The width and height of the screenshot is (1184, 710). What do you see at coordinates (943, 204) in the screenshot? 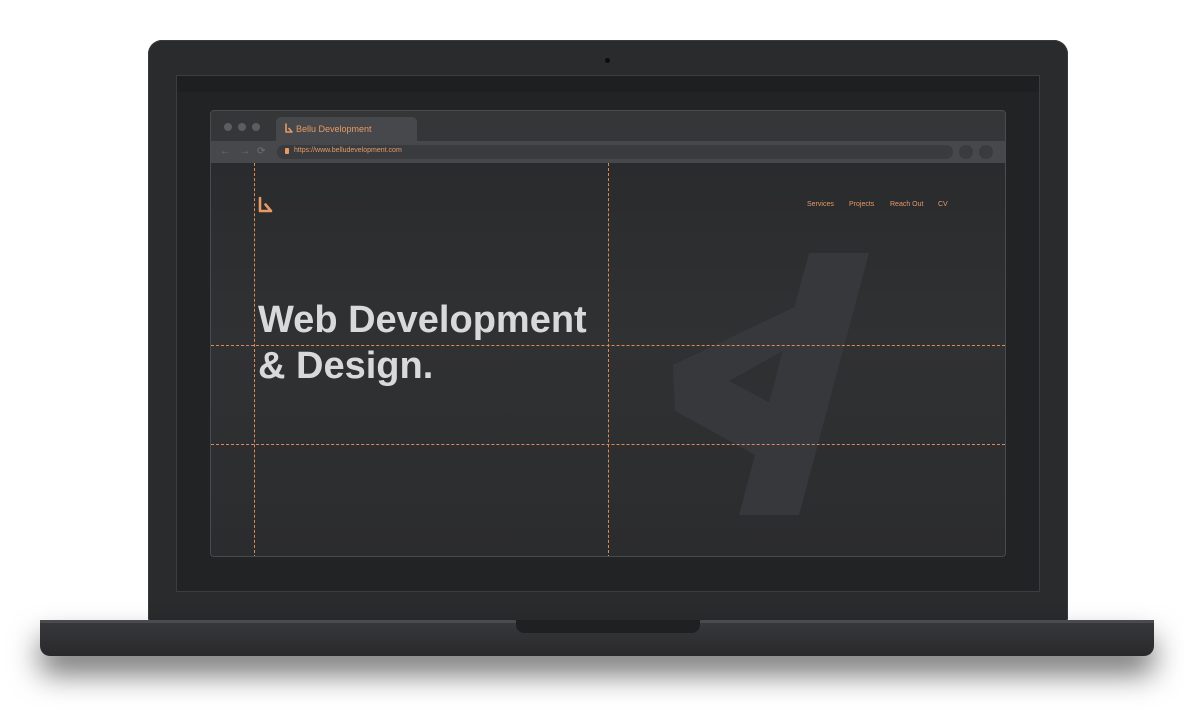
I see `nav-link-cv: CV` at bounding box center [943, 204].